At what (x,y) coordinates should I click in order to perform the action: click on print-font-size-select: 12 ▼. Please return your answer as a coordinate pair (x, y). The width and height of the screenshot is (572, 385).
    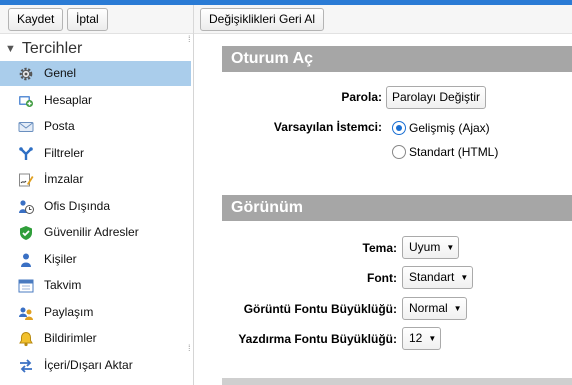
    Looking at the image, I should click on (422, 338).